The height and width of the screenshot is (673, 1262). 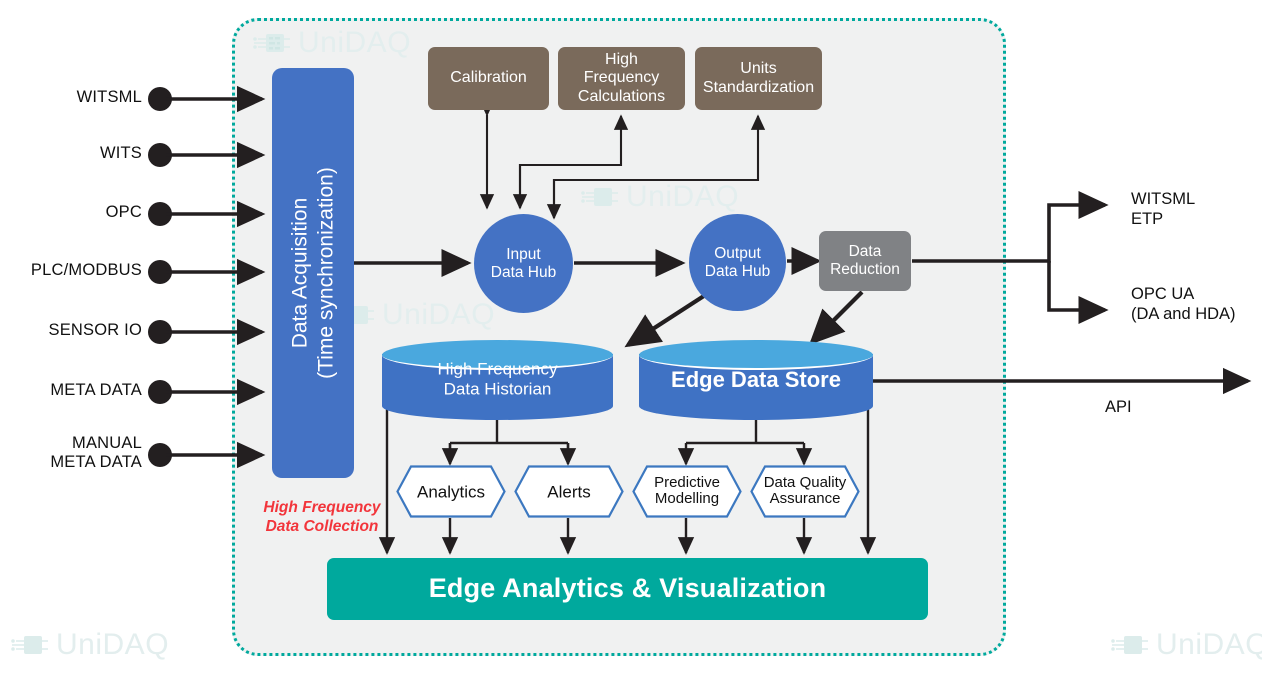 What do you see at coordinates (95, 330) in the screenshot?
I see `source-label-sensor-io: SENSOR IO` at bounding box center [95, 330].